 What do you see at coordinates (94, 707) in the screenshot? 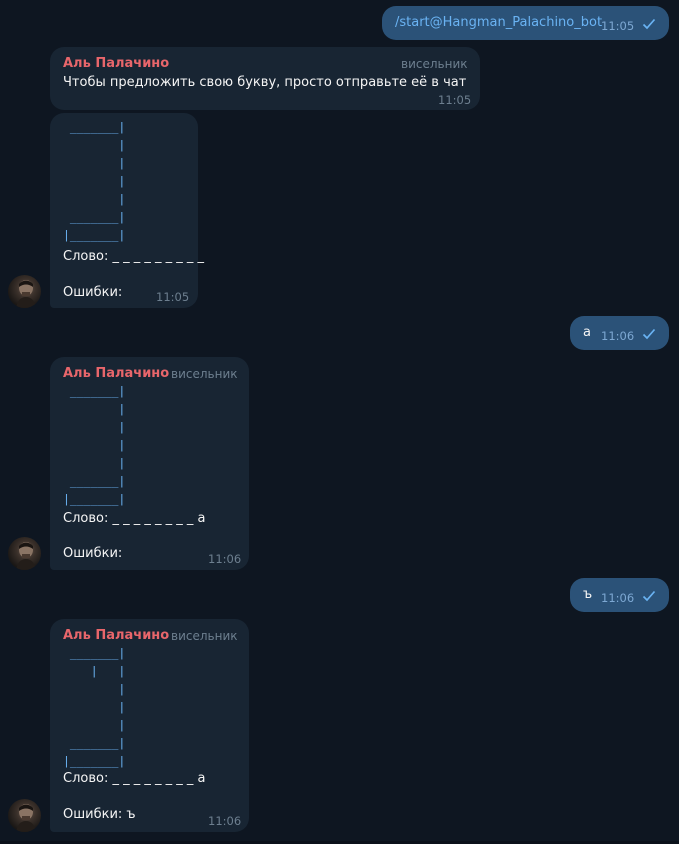
I see `gallows-art: _______| | | | | | _______| |_______|` at bounding box center [94, 707].